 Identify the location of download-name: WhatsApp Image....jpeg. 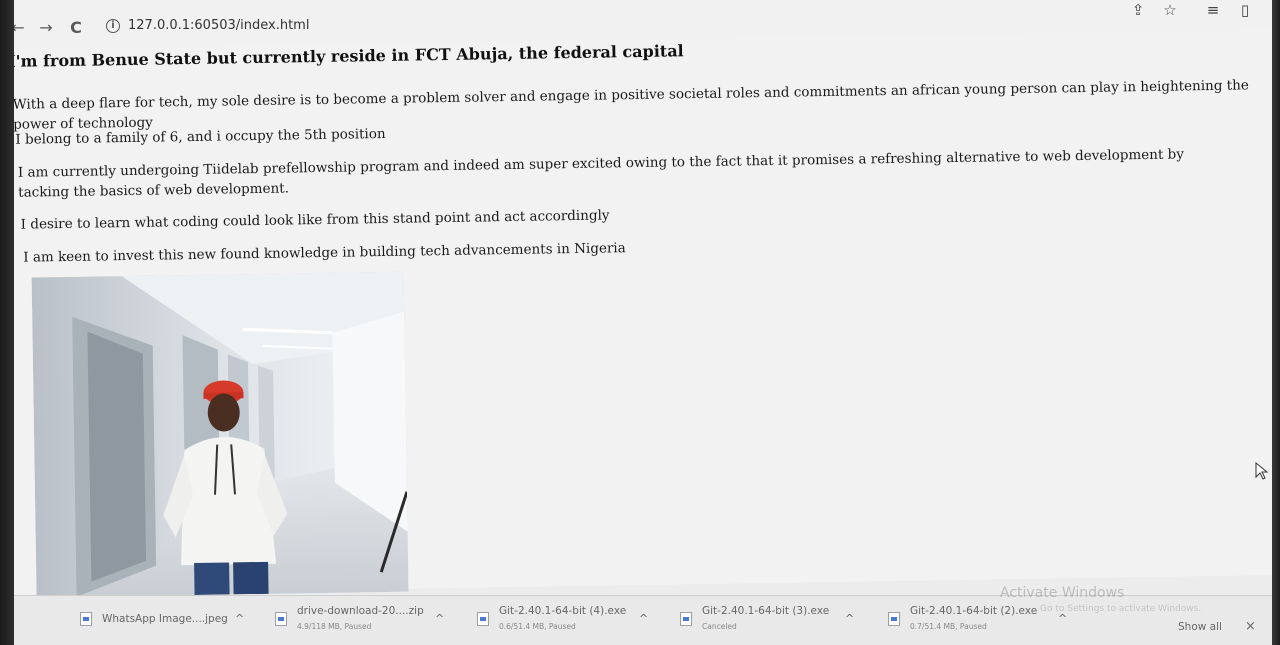
(165, 619).